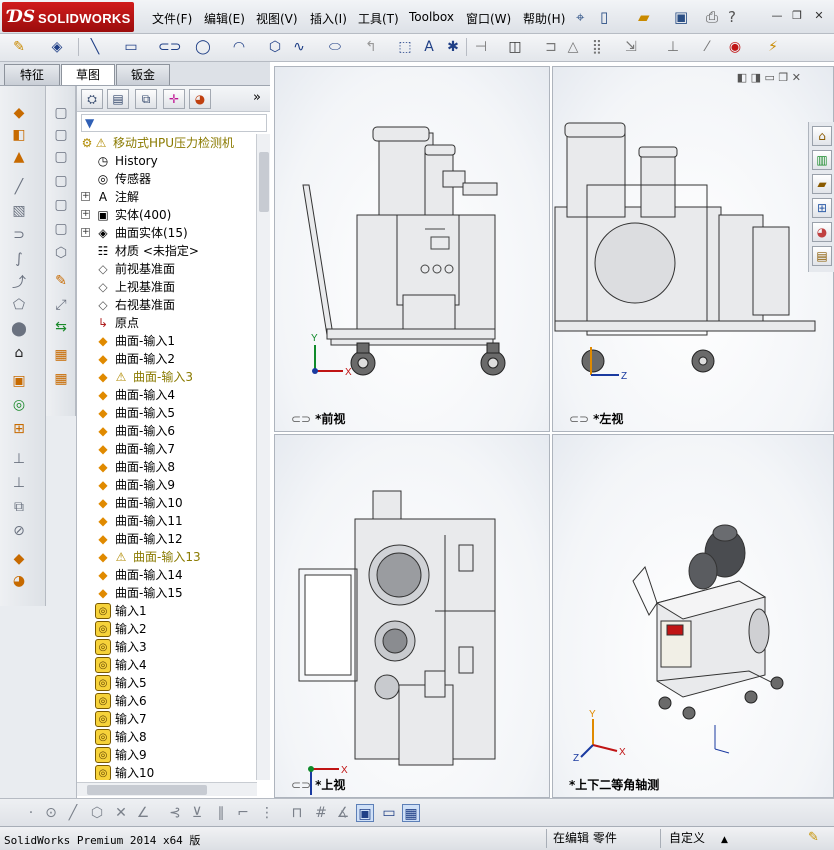 This screenshot has width=834, height=850. Describe the element at coordinates (95, 47) in the screenshot. I see `line-icon: ╲` at that location.